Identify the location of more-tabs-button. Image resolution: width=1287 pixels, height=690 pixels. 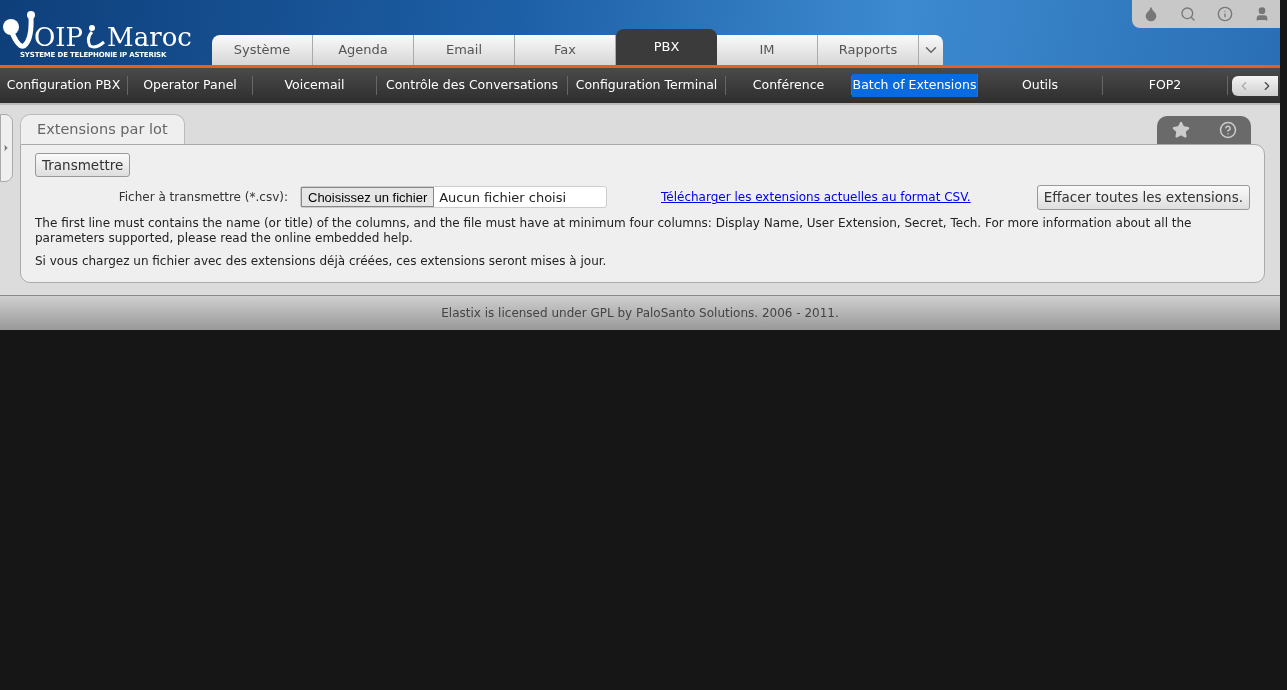
(931, 50).